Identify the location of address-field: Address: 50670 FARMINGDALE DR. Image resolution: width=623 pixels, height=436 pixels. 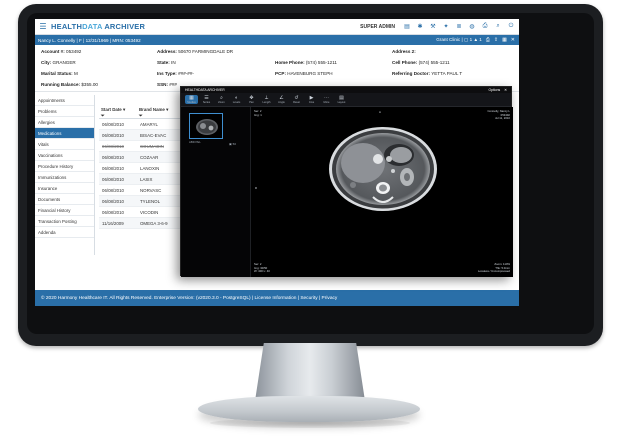
(195, 51).